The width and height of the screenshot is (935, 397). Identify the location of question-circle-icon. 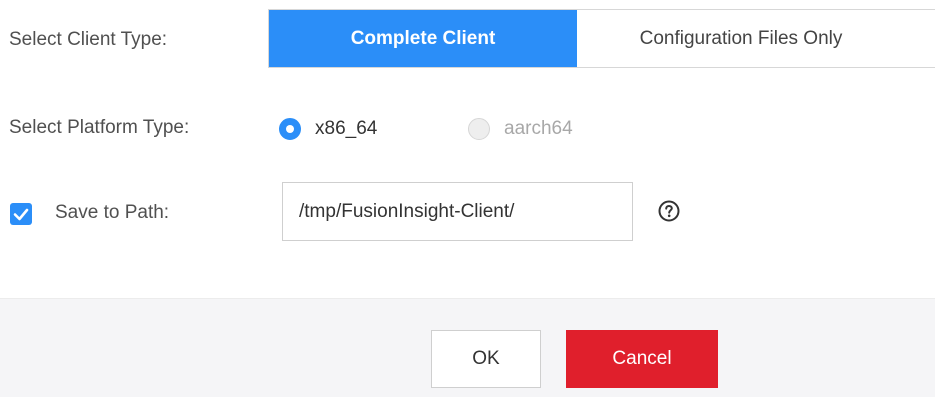
(669, 211).